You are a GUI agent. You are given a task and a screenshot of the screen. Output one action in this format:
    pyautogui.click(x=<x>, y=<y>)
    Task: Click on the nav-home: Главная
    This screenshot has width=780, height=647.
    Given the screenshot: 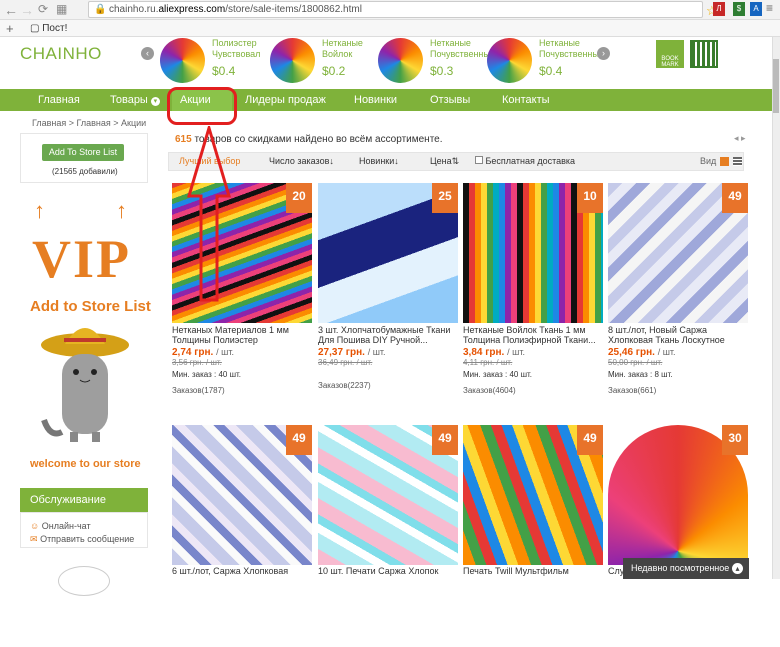 What is the action you would take?
    pyautogui.click(x=59, y=100)
    